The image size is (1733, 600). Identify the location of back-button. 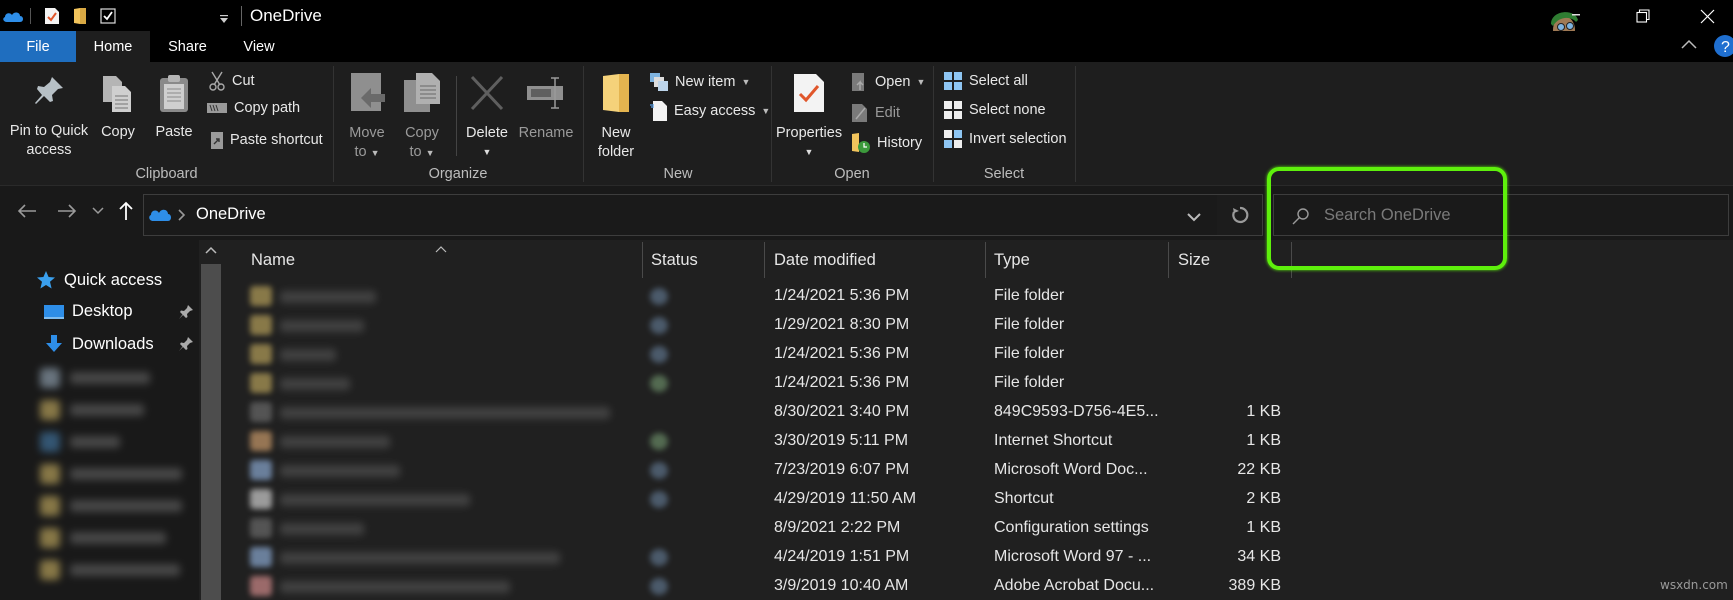
(27, 211).